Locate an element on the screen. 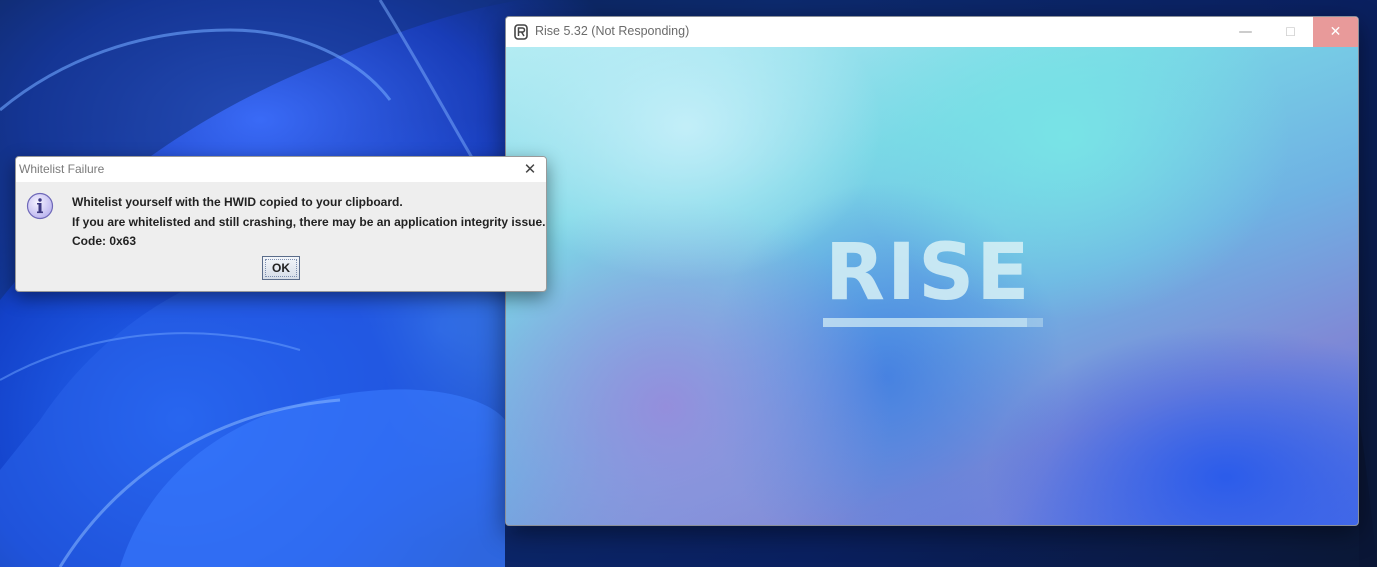  rise-brand-logo: RISE is located at coordinates (933, 277).